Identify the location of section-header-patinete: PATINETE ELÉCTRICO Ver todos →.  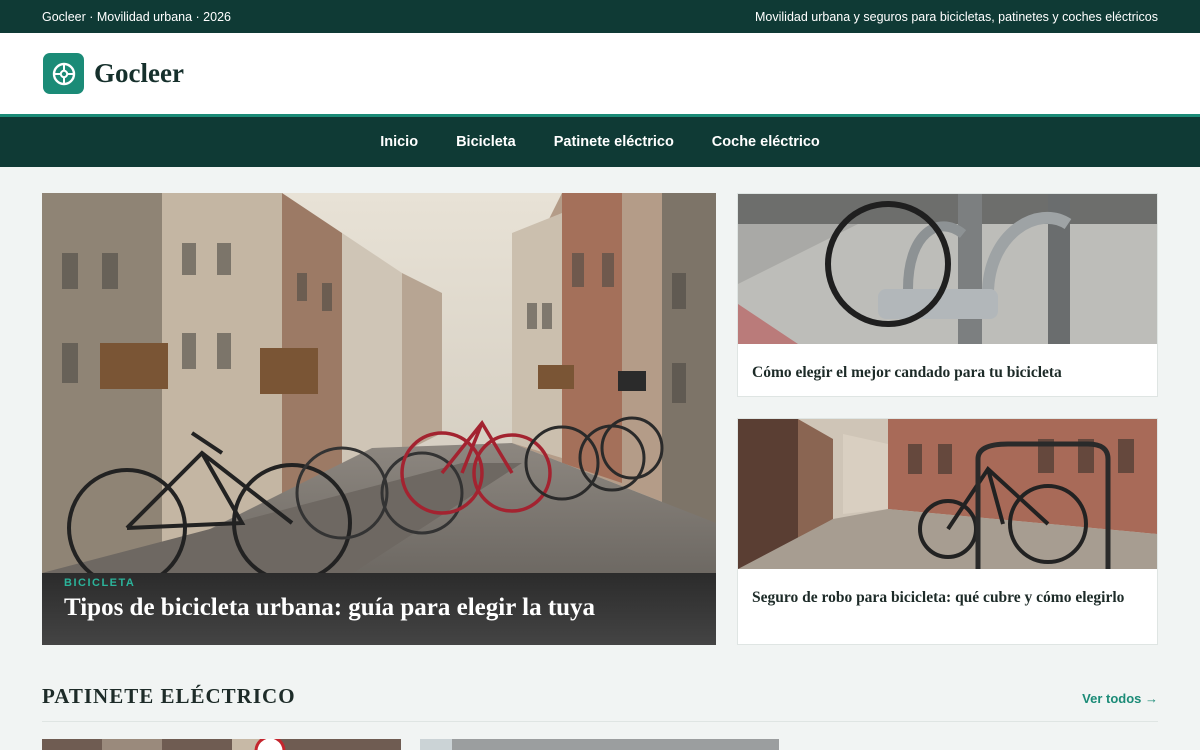
(600, 703).